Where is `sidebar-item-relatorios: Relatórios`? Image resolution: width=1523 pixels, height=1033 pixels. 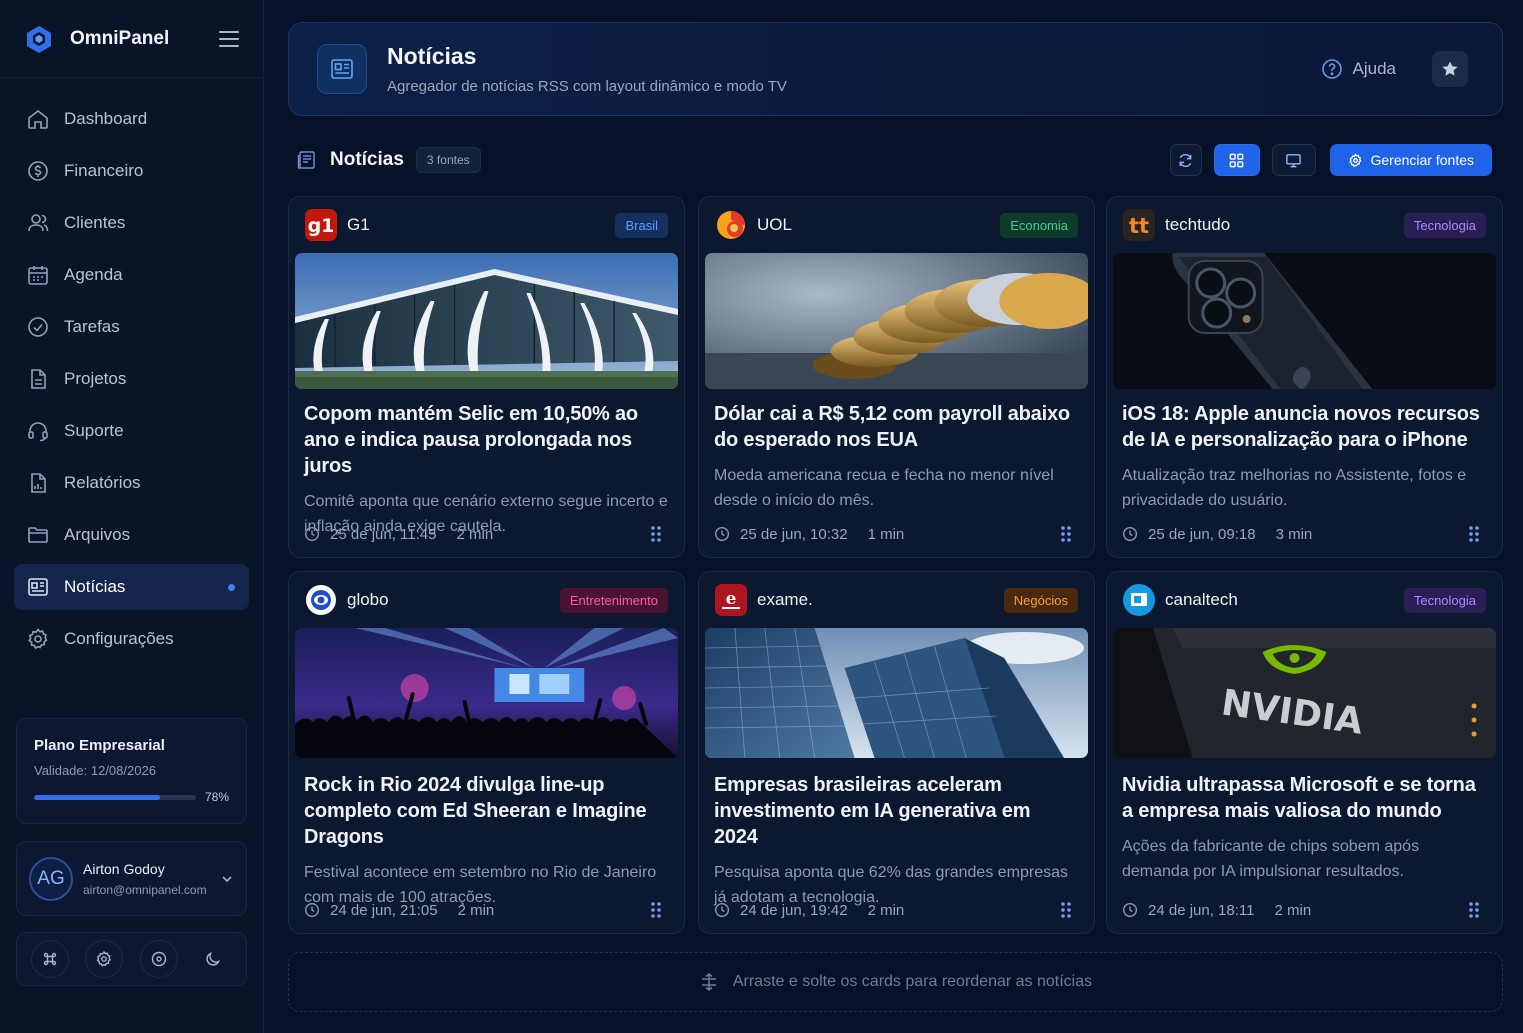
sidebar-item-relatorios: Relatórios is located at coordinates (131, 483).